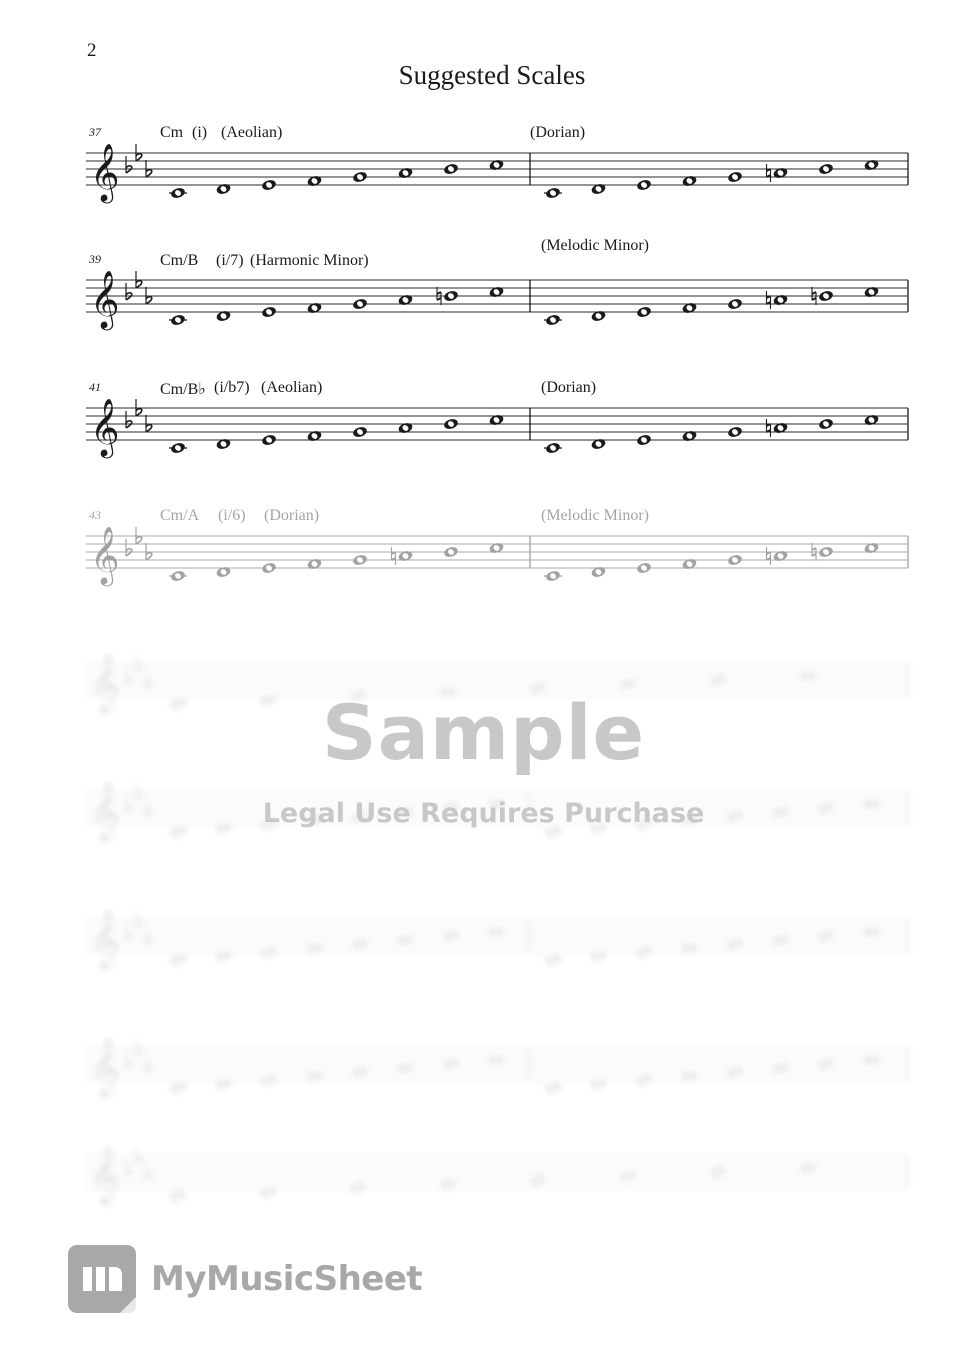 The width and height of the screenshot is (967, 1368). Describe the element at coordinates (499, 553) in the screenshot. I see `staff-system: 43 Cm/A (i/6) (Dorian) (Melodic Minor) 𝄞` at that location.